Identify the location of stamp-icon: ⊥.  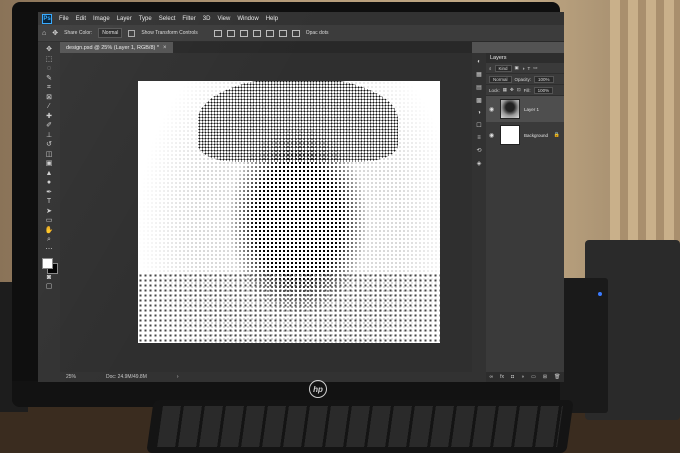
(49, 136).